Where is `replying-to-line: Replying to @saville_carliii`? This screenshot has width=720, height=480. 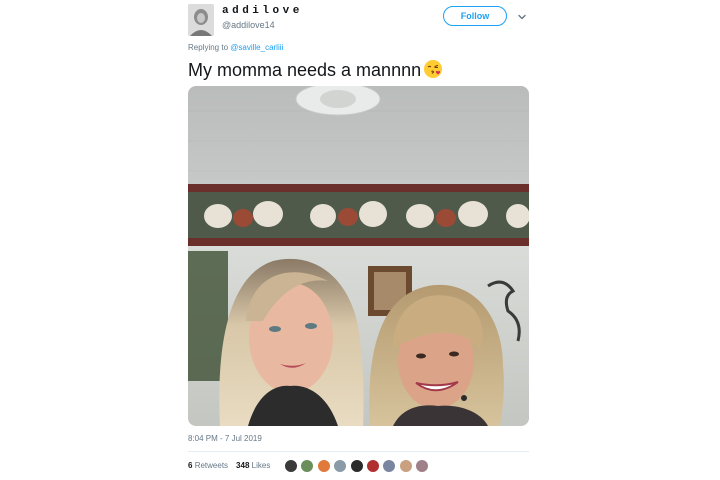
replying-to-line: Replying to @saville_carliii is located at coordinates (235, 47).